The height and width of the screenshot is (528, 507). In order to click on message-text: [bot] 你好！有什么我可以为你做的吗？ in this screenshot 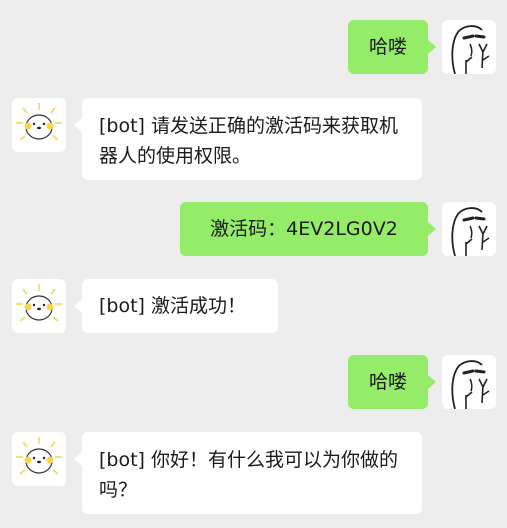, I will do `click(249, 475)`.